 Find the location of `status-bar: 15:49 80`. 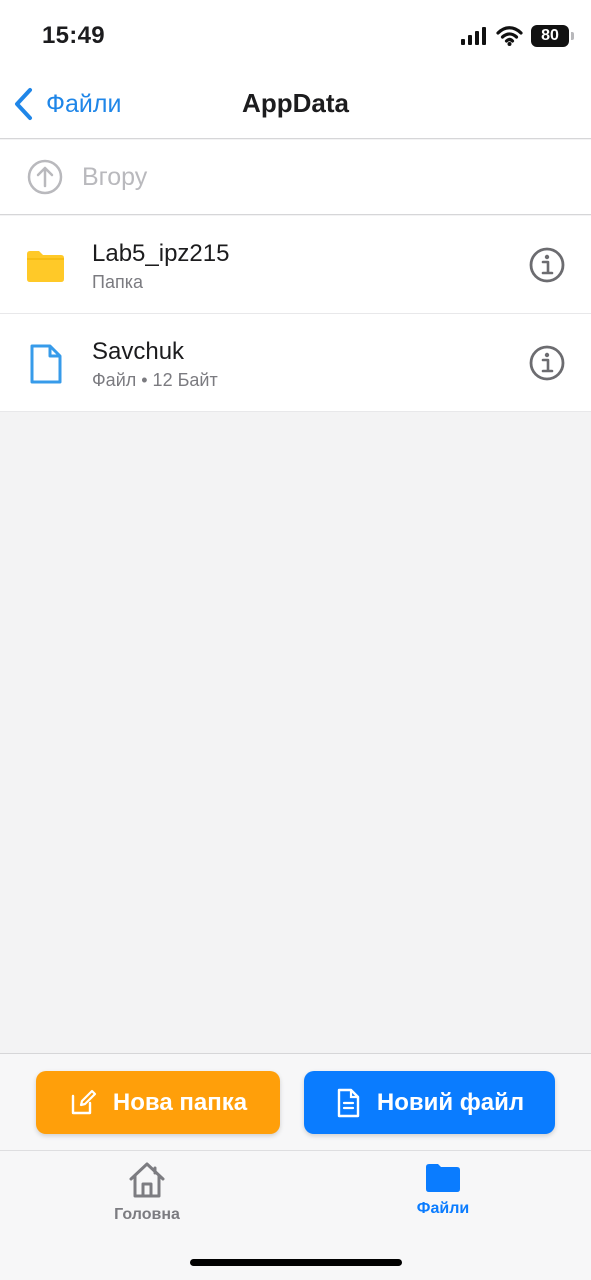

status-bar: 15:49 80 is located at coordinates (295, 36).